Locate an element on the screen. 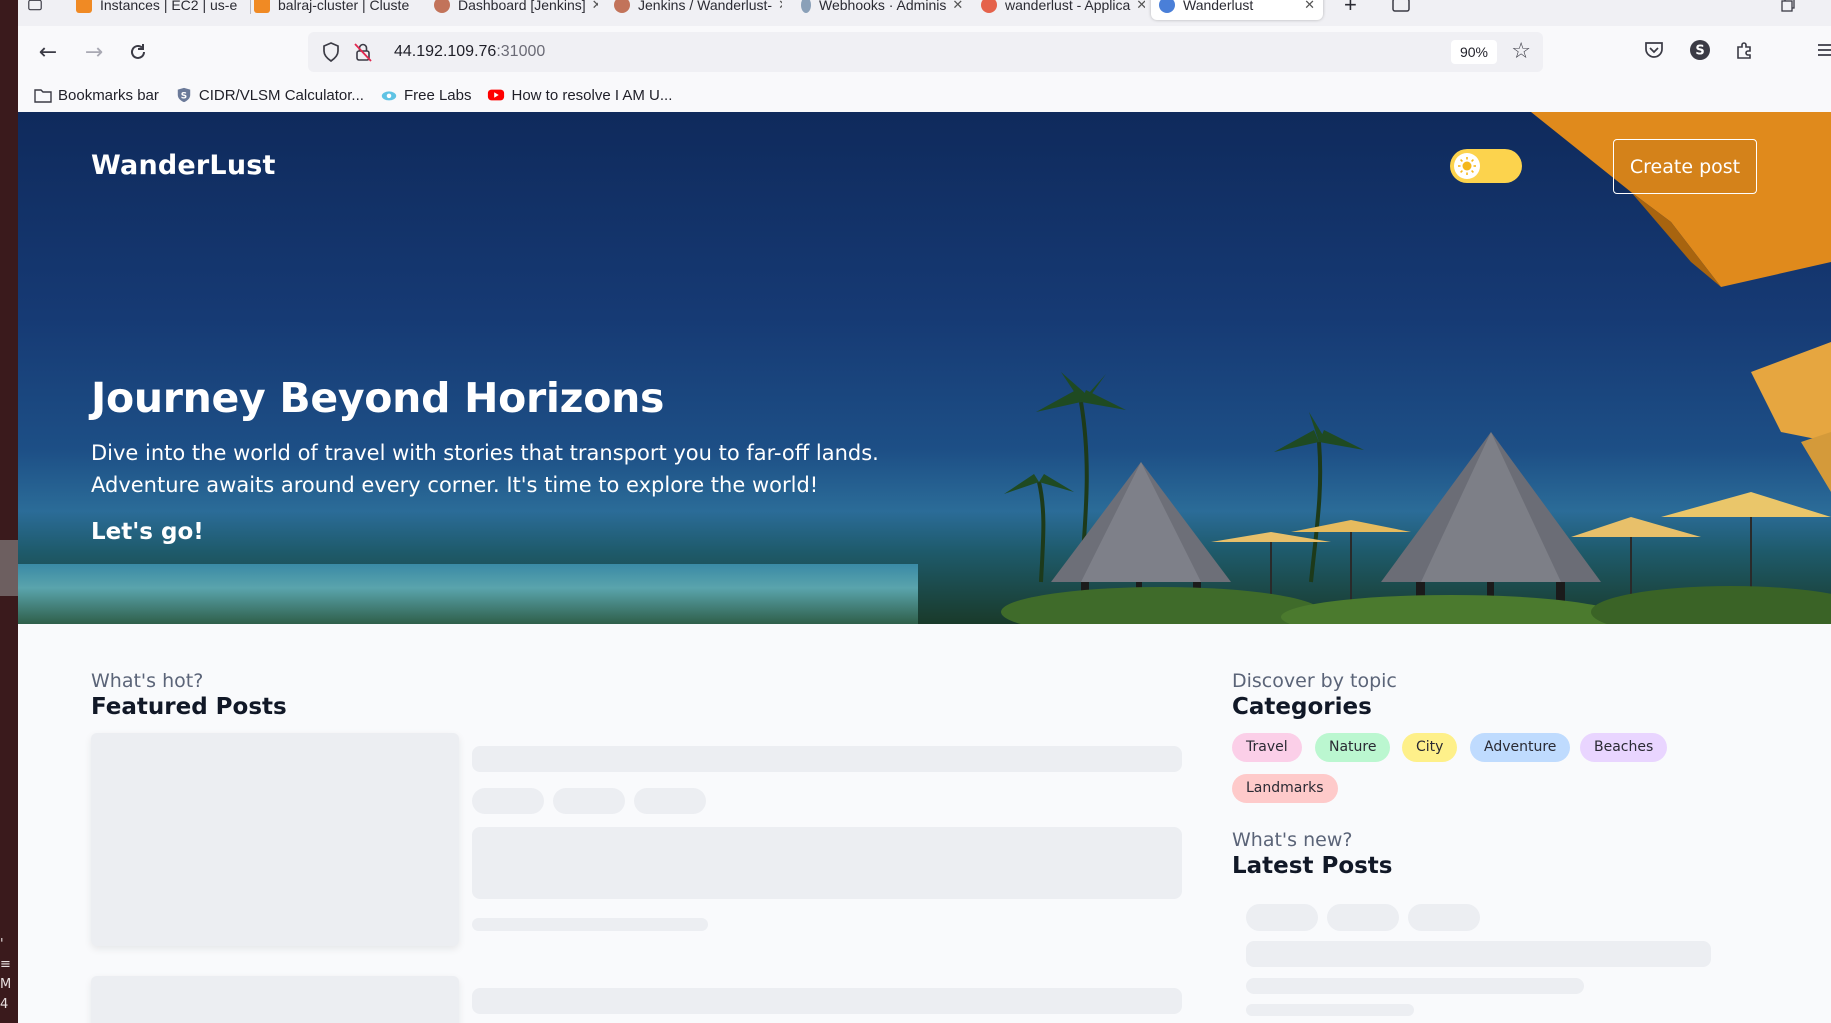  new-tab-button: + is located at coordinates (1351, 10).